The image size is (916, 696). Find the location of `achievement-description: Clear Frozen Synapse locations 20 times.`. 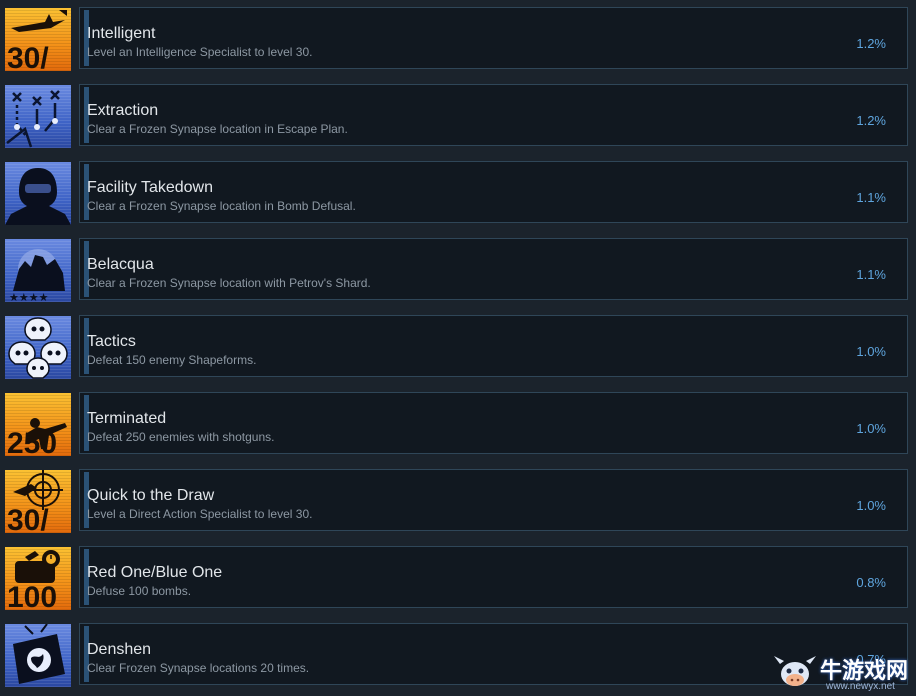

achievement-description: Clear Frozen Synapse locations 20 times. is located at coordinates (198, 668).